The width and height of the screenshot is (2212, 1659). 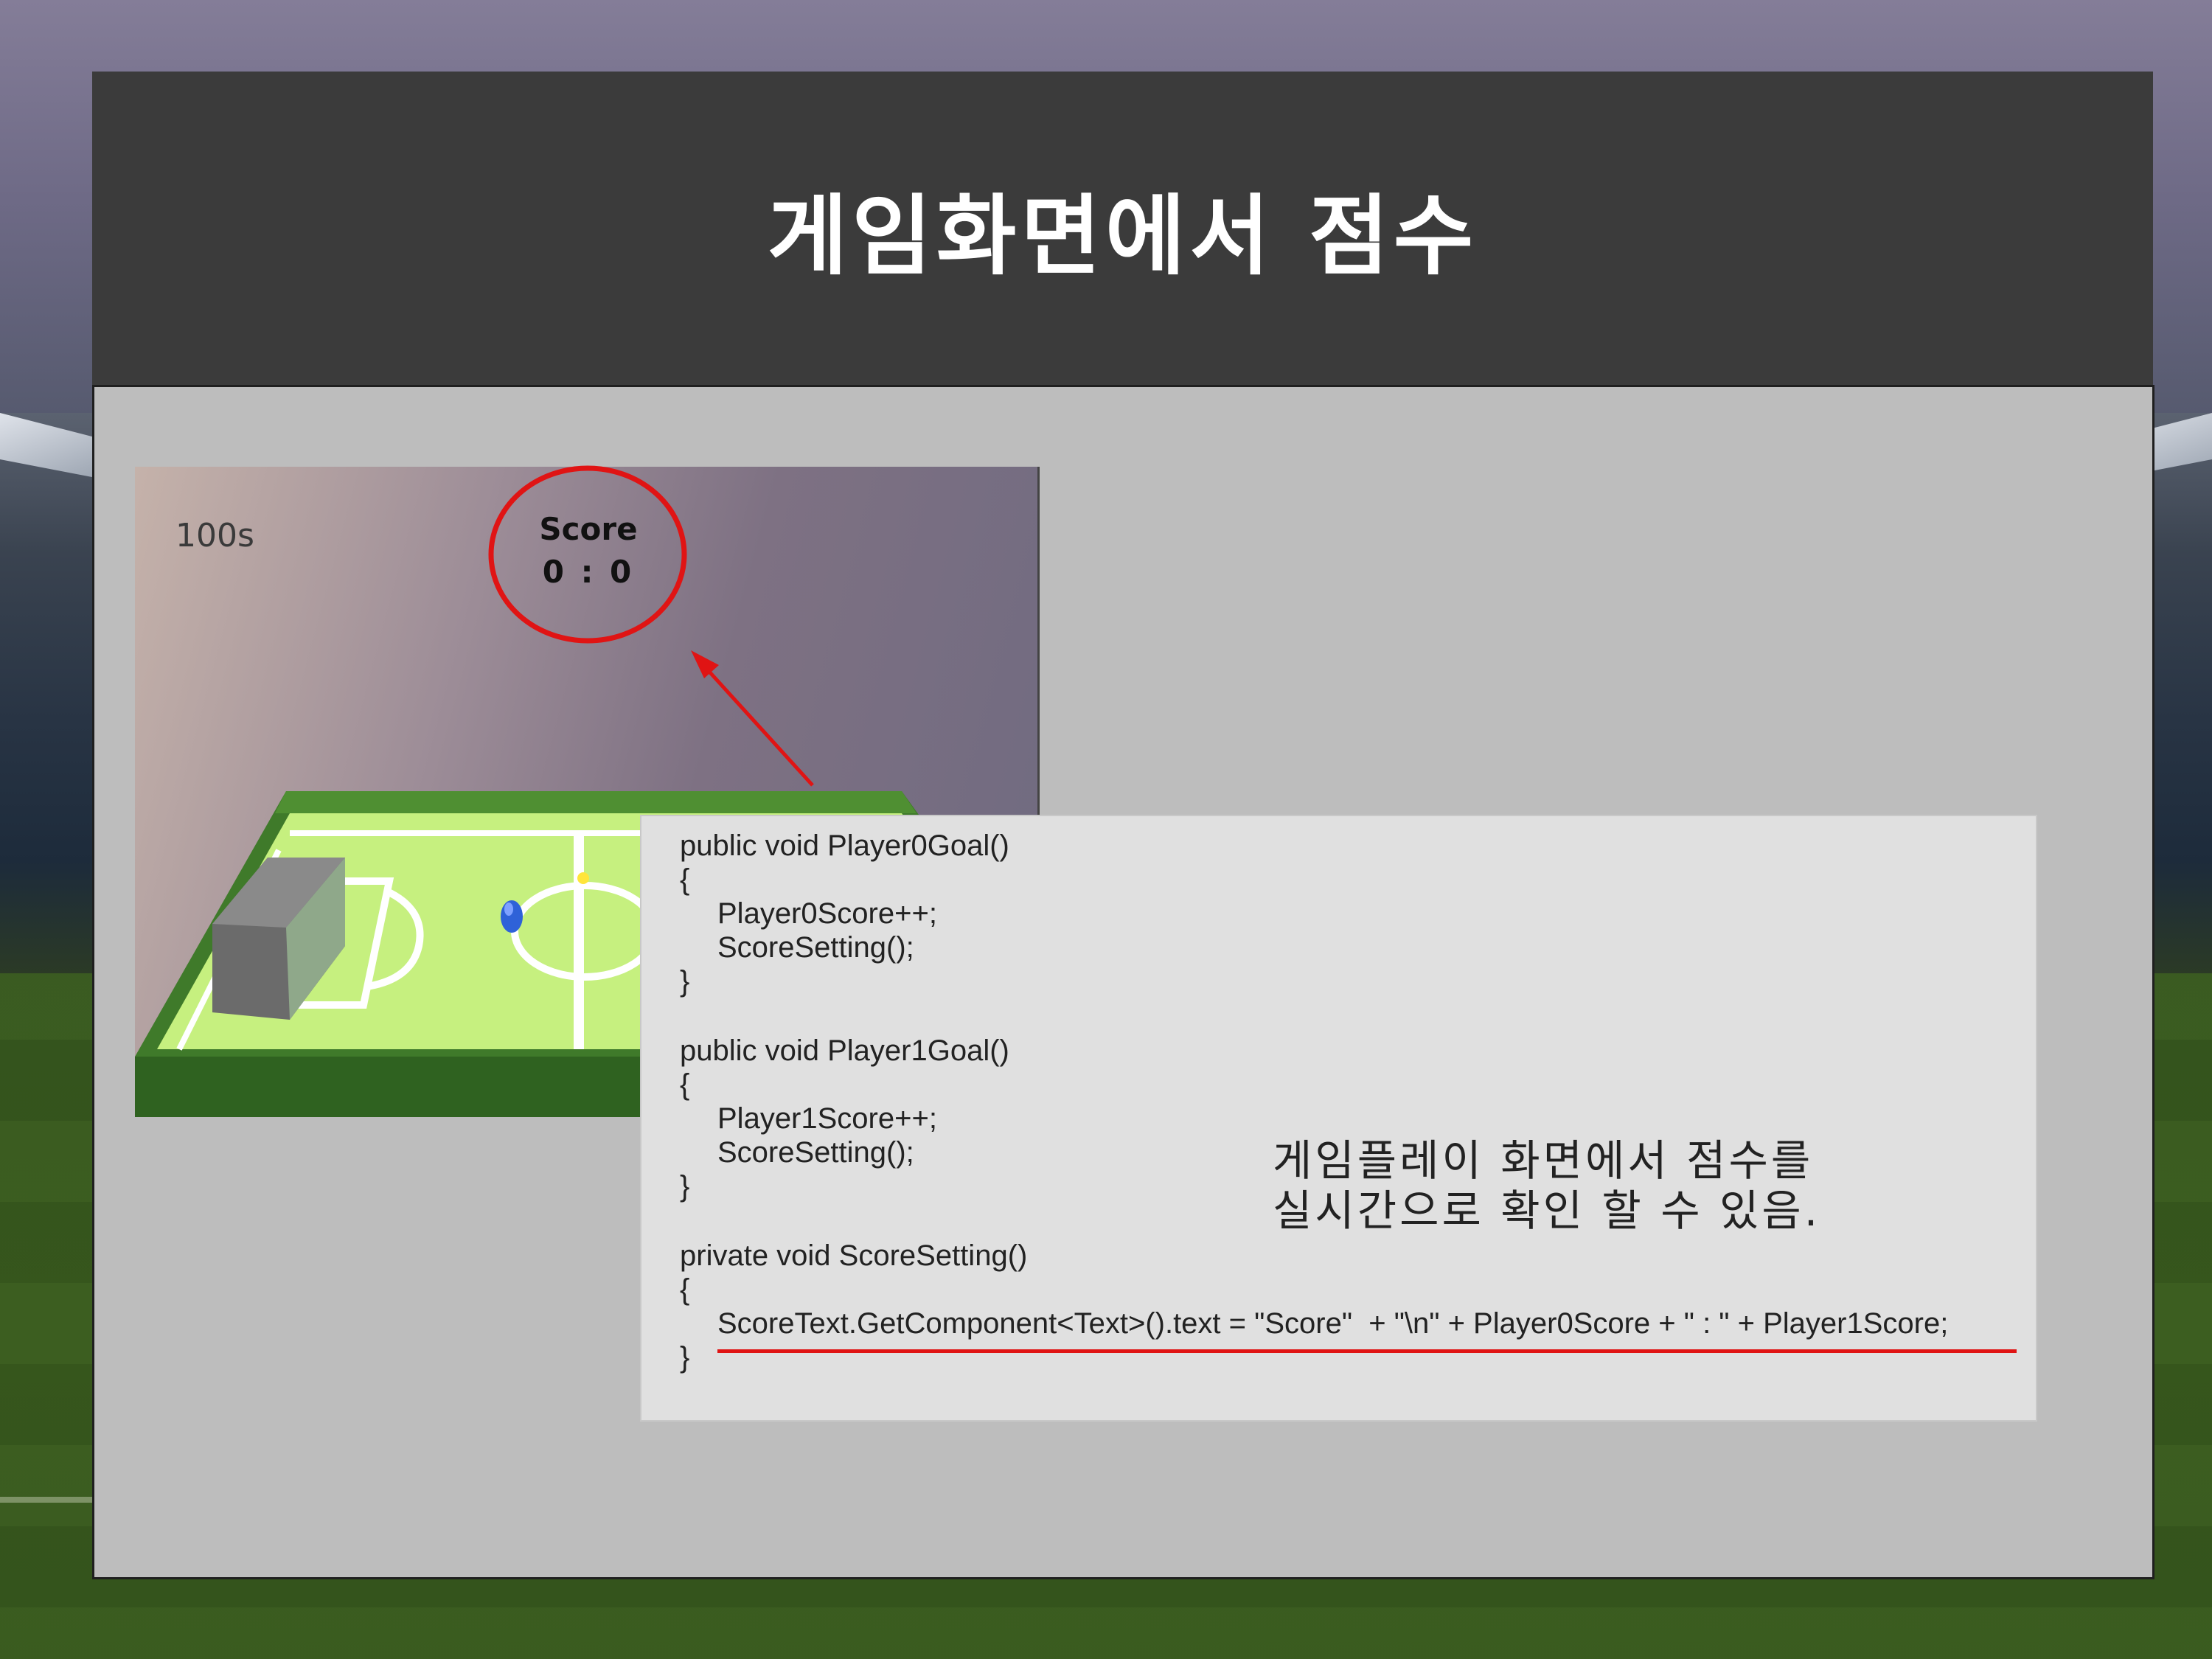 What do you see at coordinates (827, 1118) in the screenshot?
I see `code-line: Player1Score++;` at bounding box center [827, 1118].